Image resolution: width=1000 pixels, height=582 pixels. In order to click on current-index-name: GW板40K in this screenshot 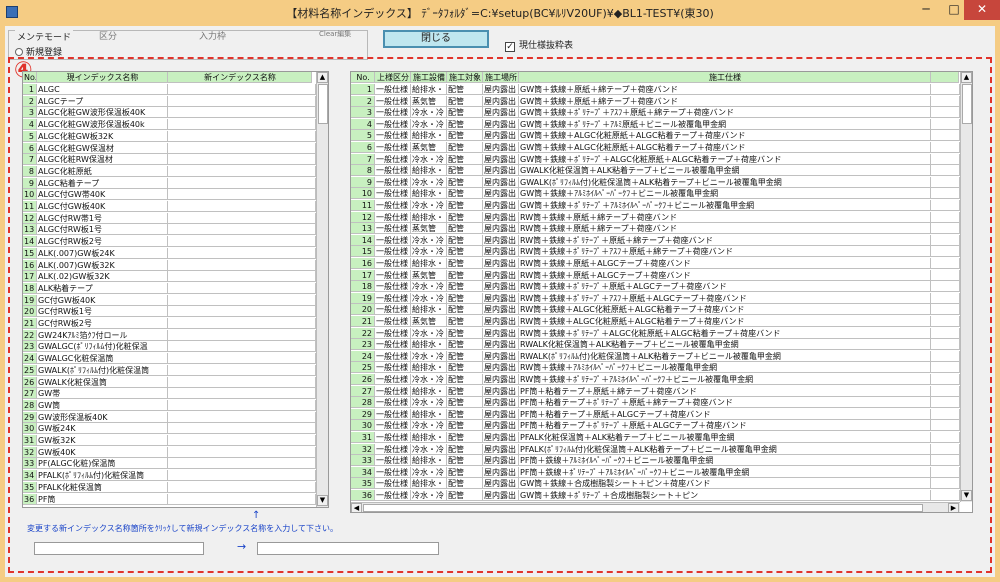, I will do `click(102, 452)`.